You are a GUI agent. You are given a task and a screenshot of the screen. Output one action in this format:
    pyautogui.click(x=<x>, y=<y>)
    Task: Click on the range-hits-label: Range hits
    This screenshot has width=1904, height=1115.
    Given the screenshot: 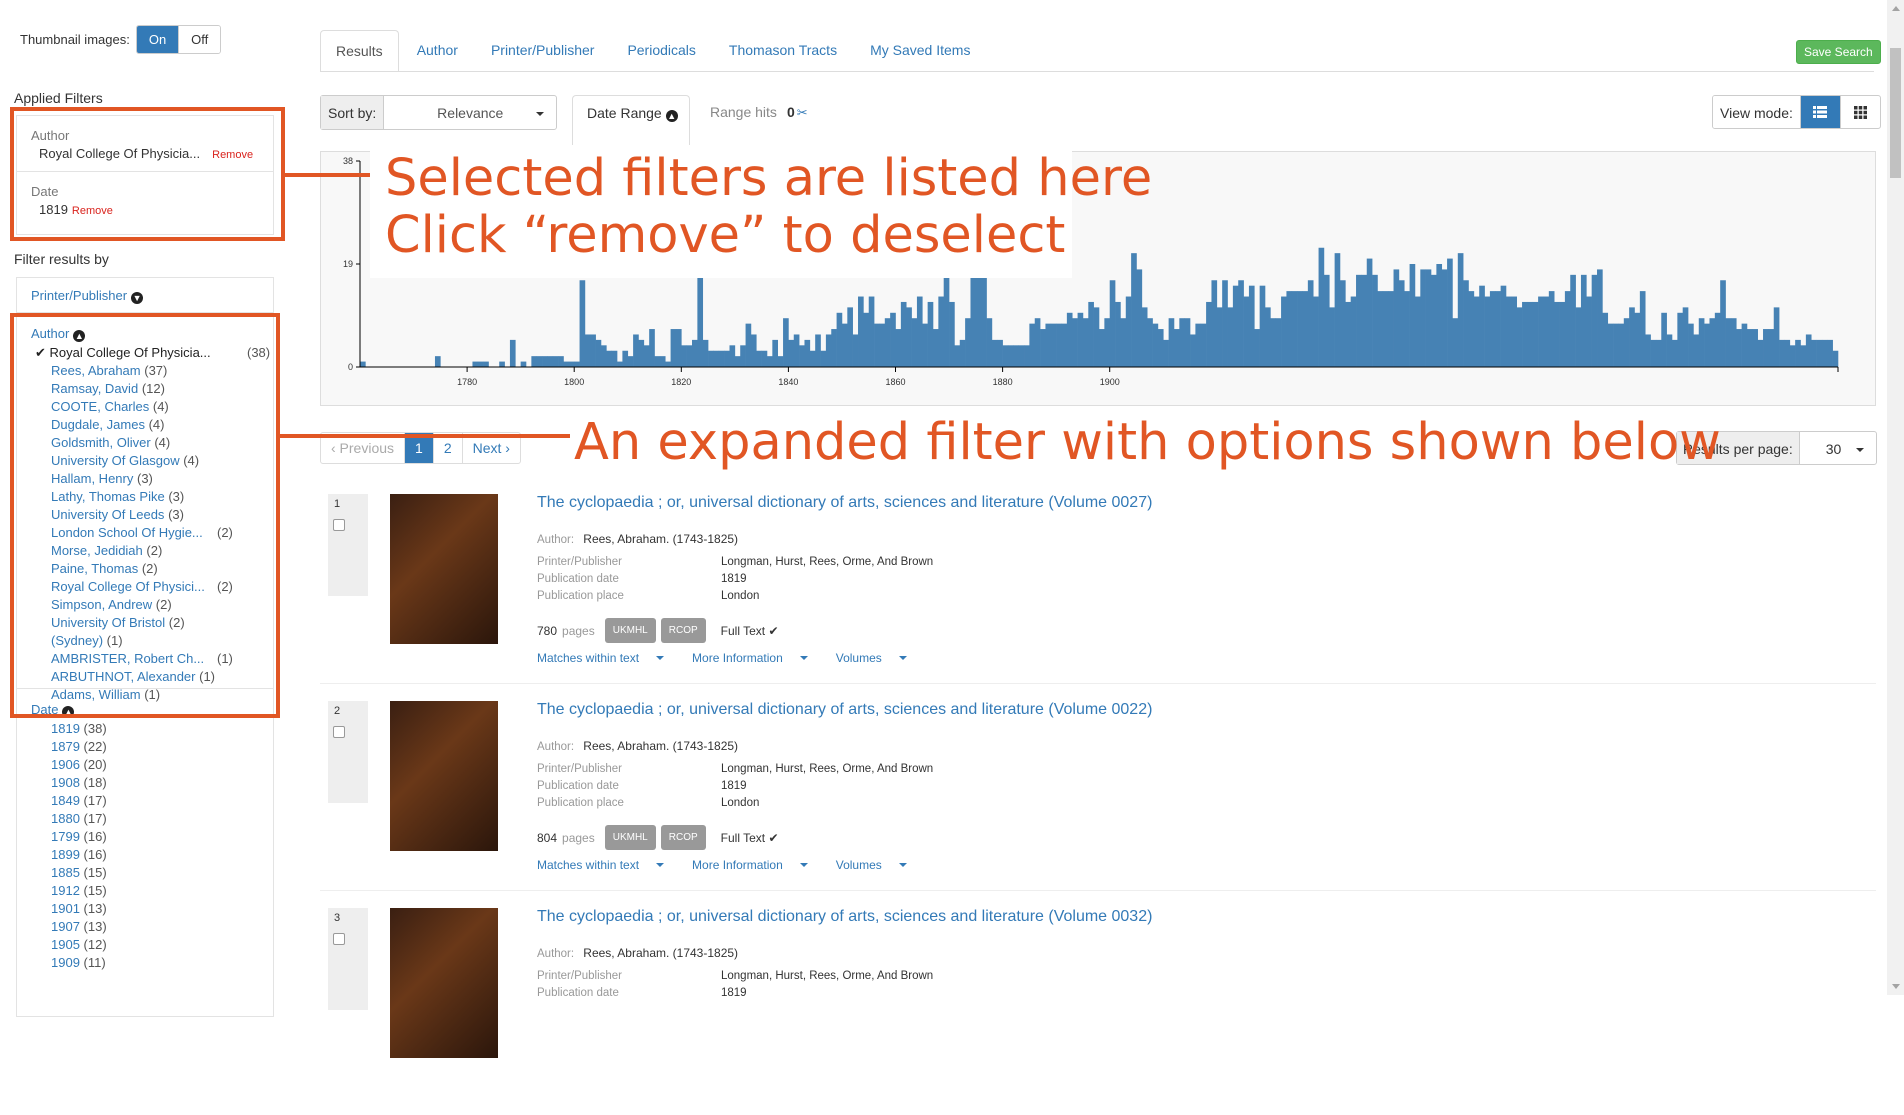 What is the action you would take?
    pyautogui.click(x=743, y=112)
    